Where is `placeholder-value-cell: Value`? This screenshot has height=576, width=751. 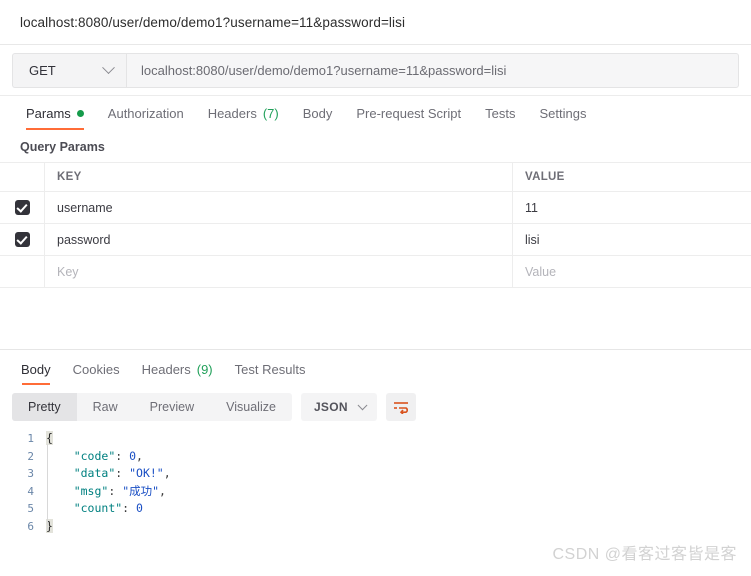
placeholder-value-cell: Value is located at coordinates (632, 271).